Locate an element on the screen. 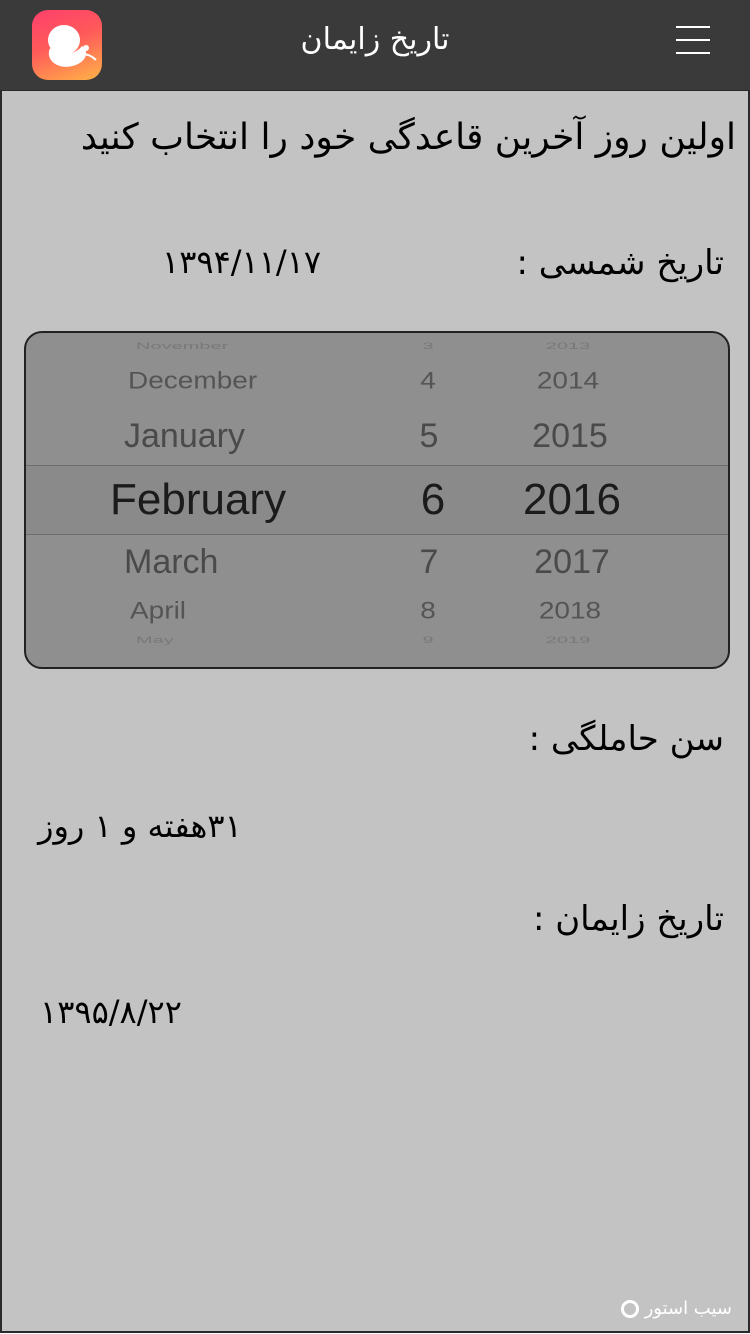 This screenshot has height=1334, width=750. picker-month-item: April is located at coordinates (158, 610).